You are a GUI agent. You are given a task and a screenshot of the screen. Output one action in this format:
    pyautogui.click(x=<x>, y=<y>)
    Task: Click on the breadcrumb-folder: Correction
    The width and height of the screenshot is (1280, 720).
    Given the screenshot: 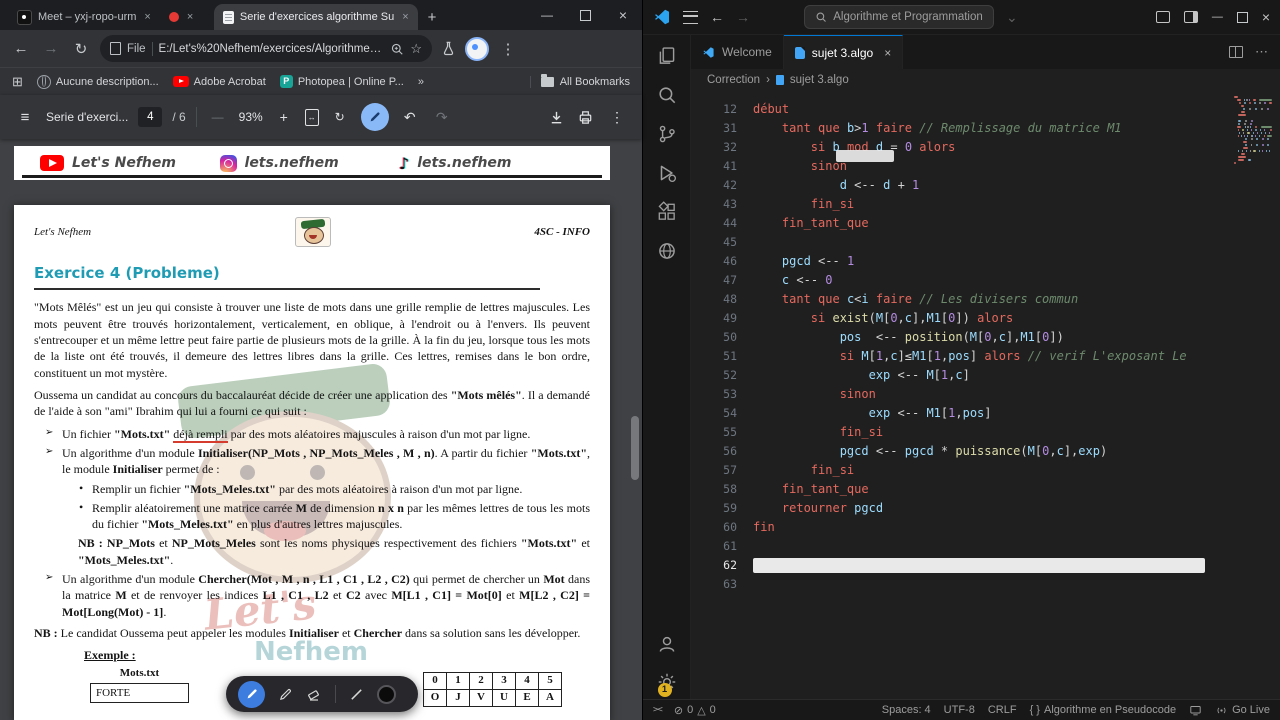 What is the action you would take?
    pyautogui.click(x=733, y=80)
    